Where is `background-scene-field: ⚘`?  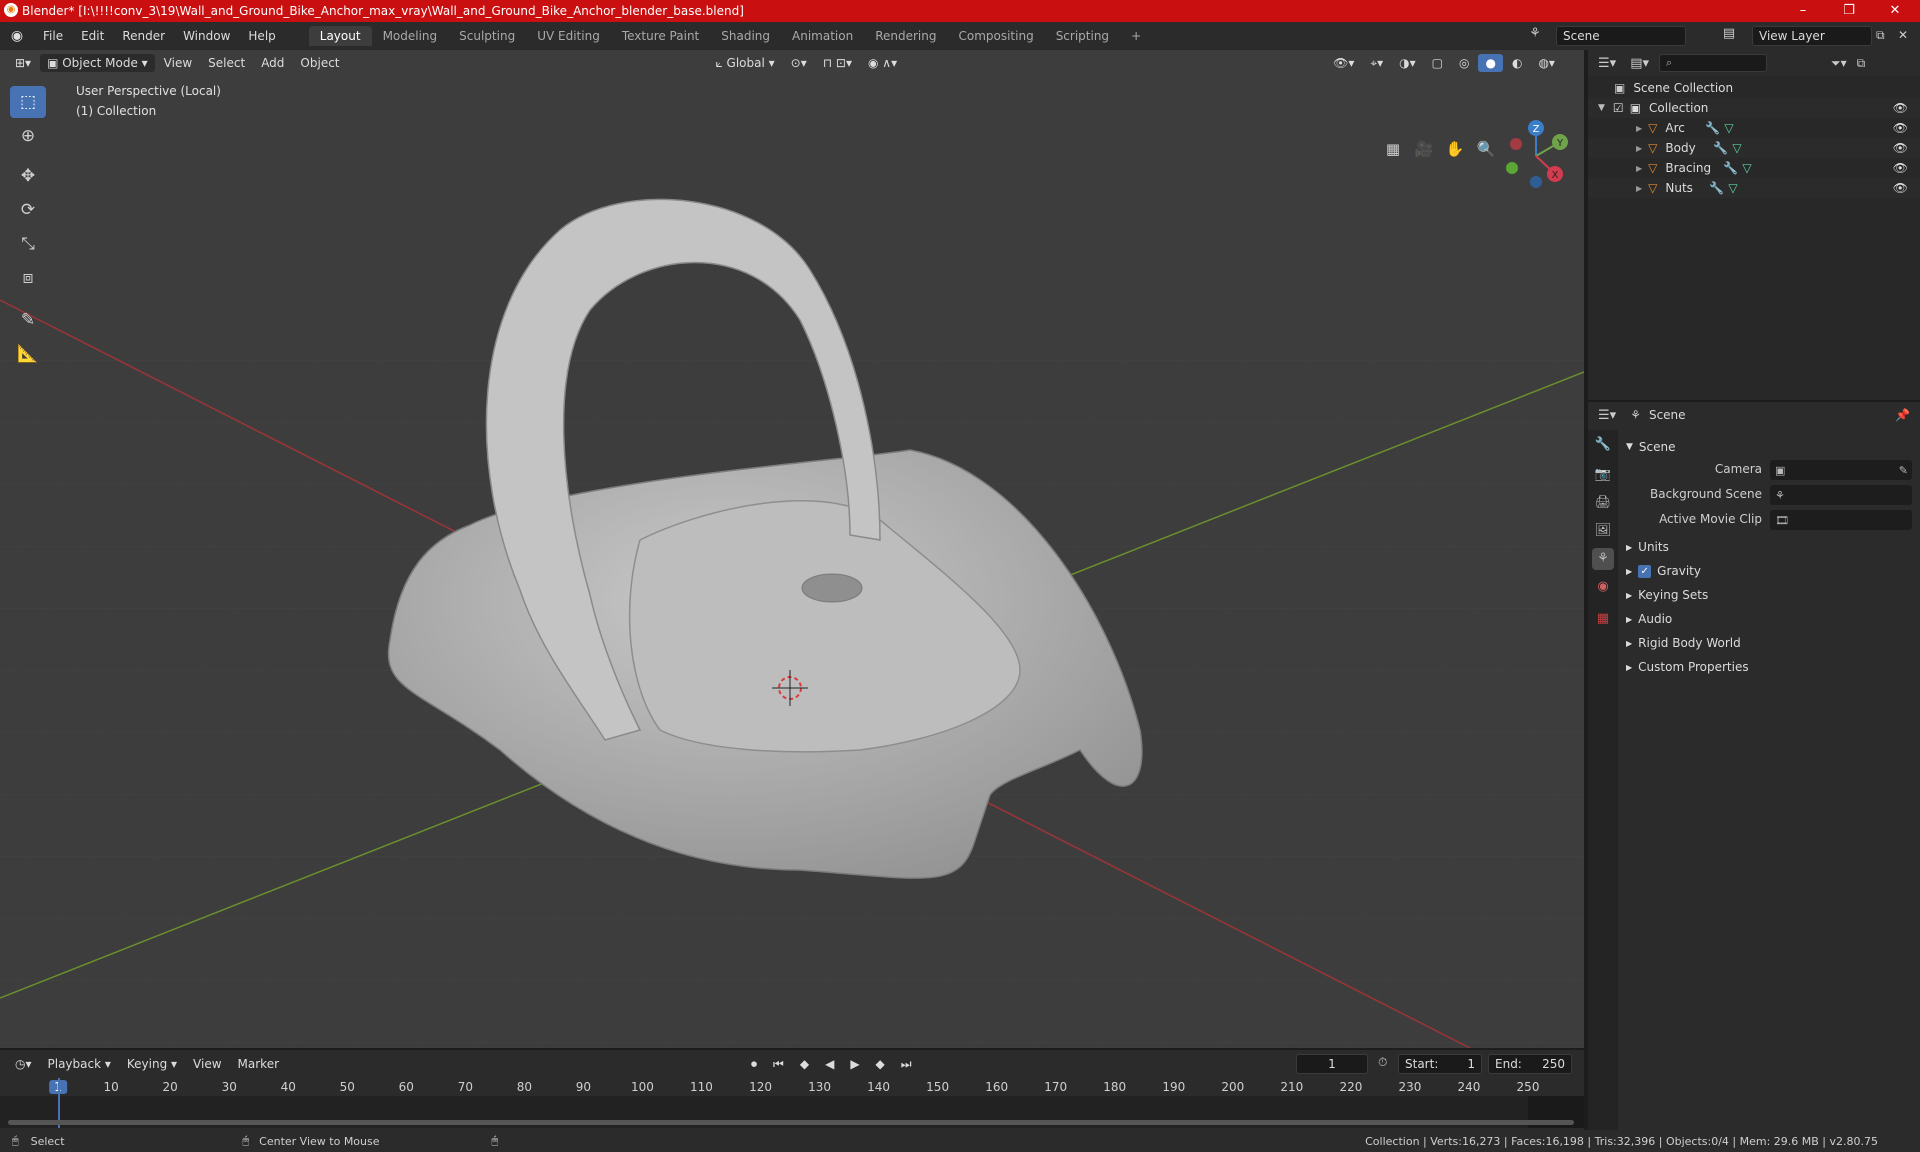
background-scene-field: ⚘ is located at coordinates (1841, 495).